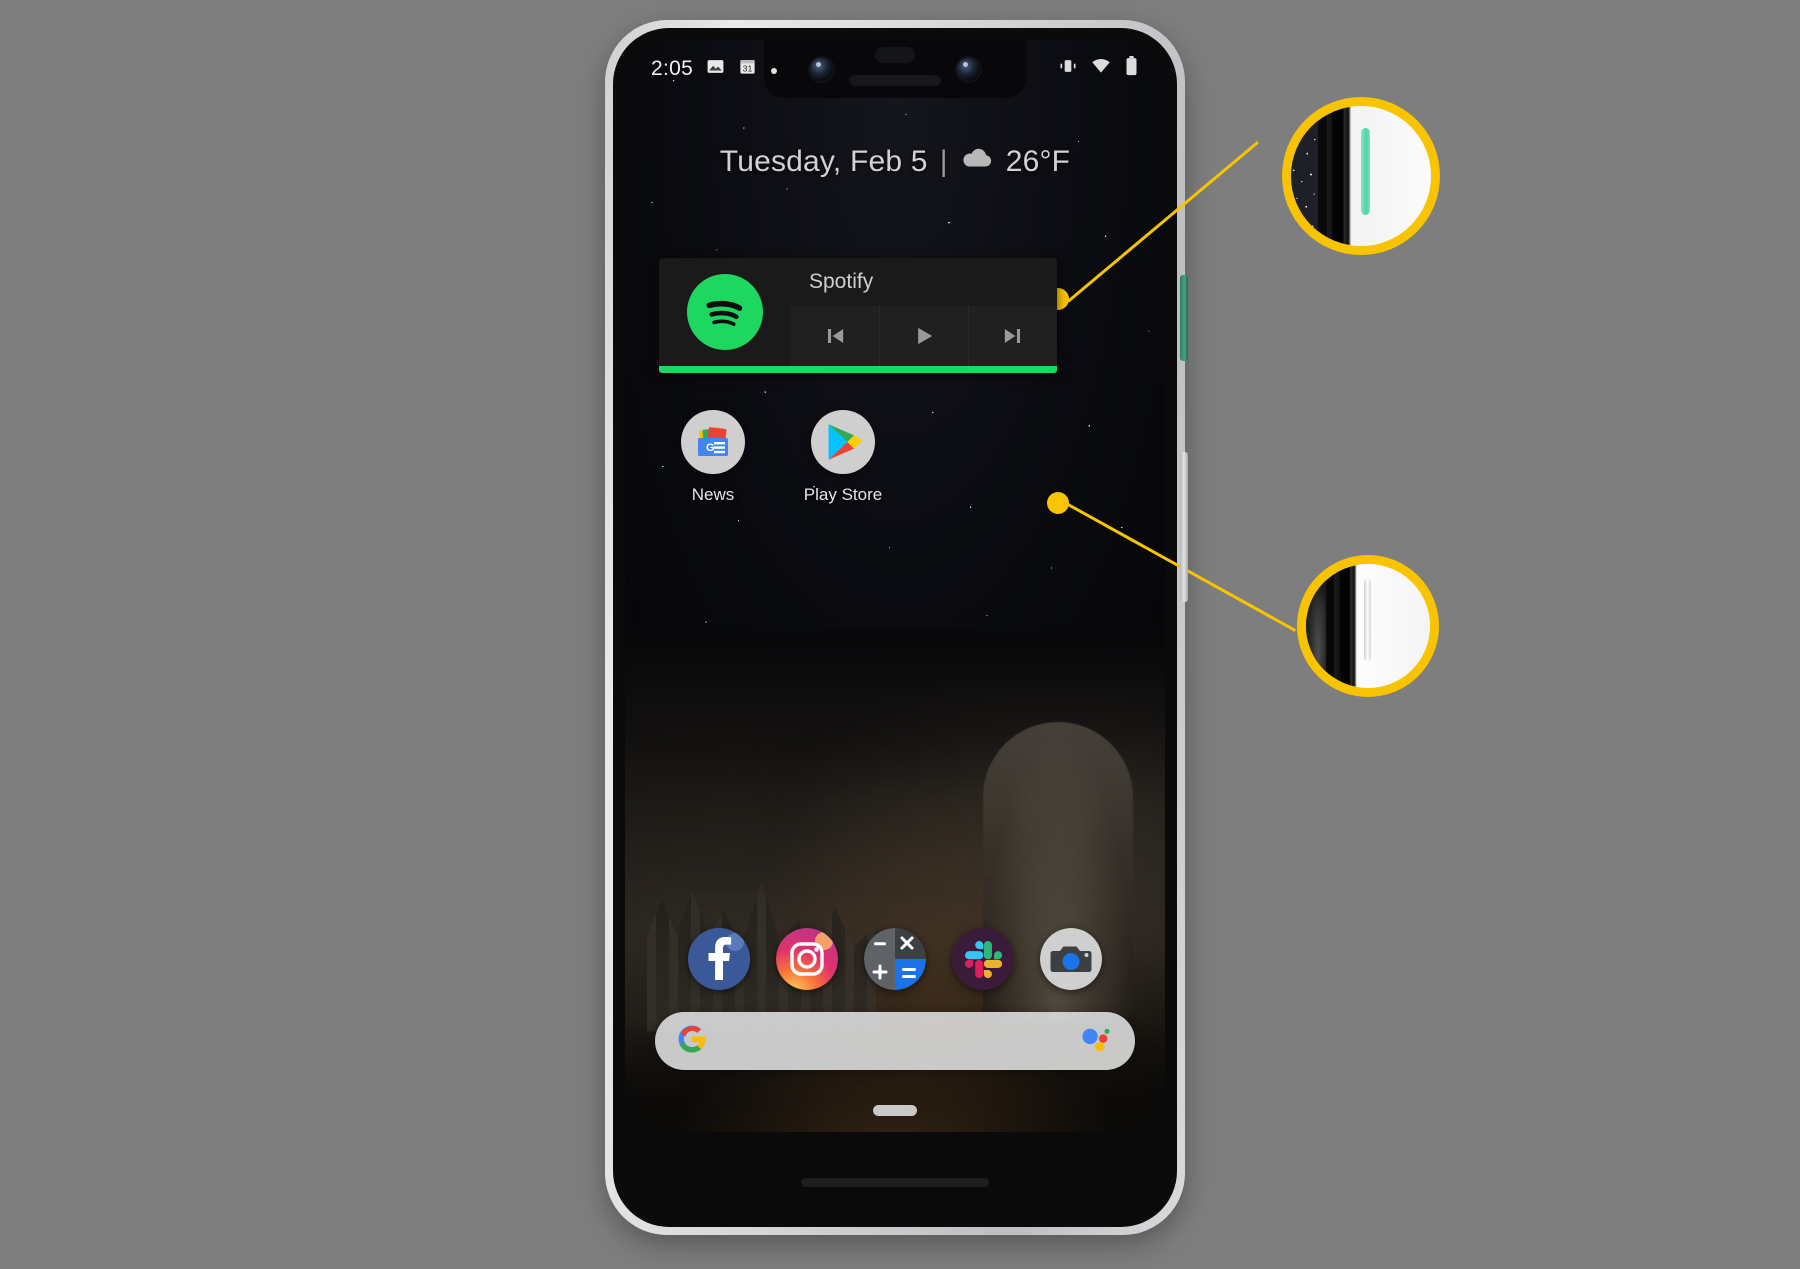 Image resolution: width=1800 pixels, height=1269 pixels. I want to click on google-news-icon: G, so click(713, 442).